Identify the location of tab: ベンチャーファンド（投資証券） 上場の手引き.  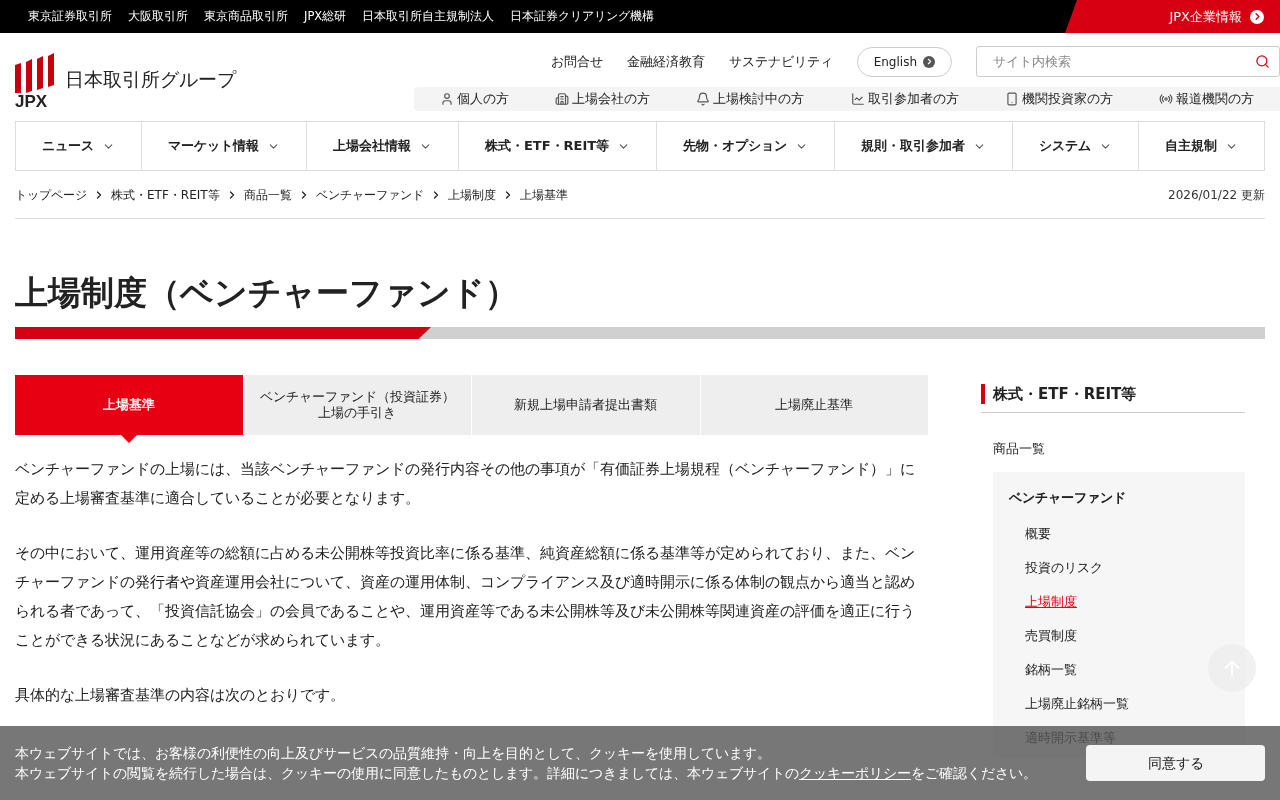
(357, 405).